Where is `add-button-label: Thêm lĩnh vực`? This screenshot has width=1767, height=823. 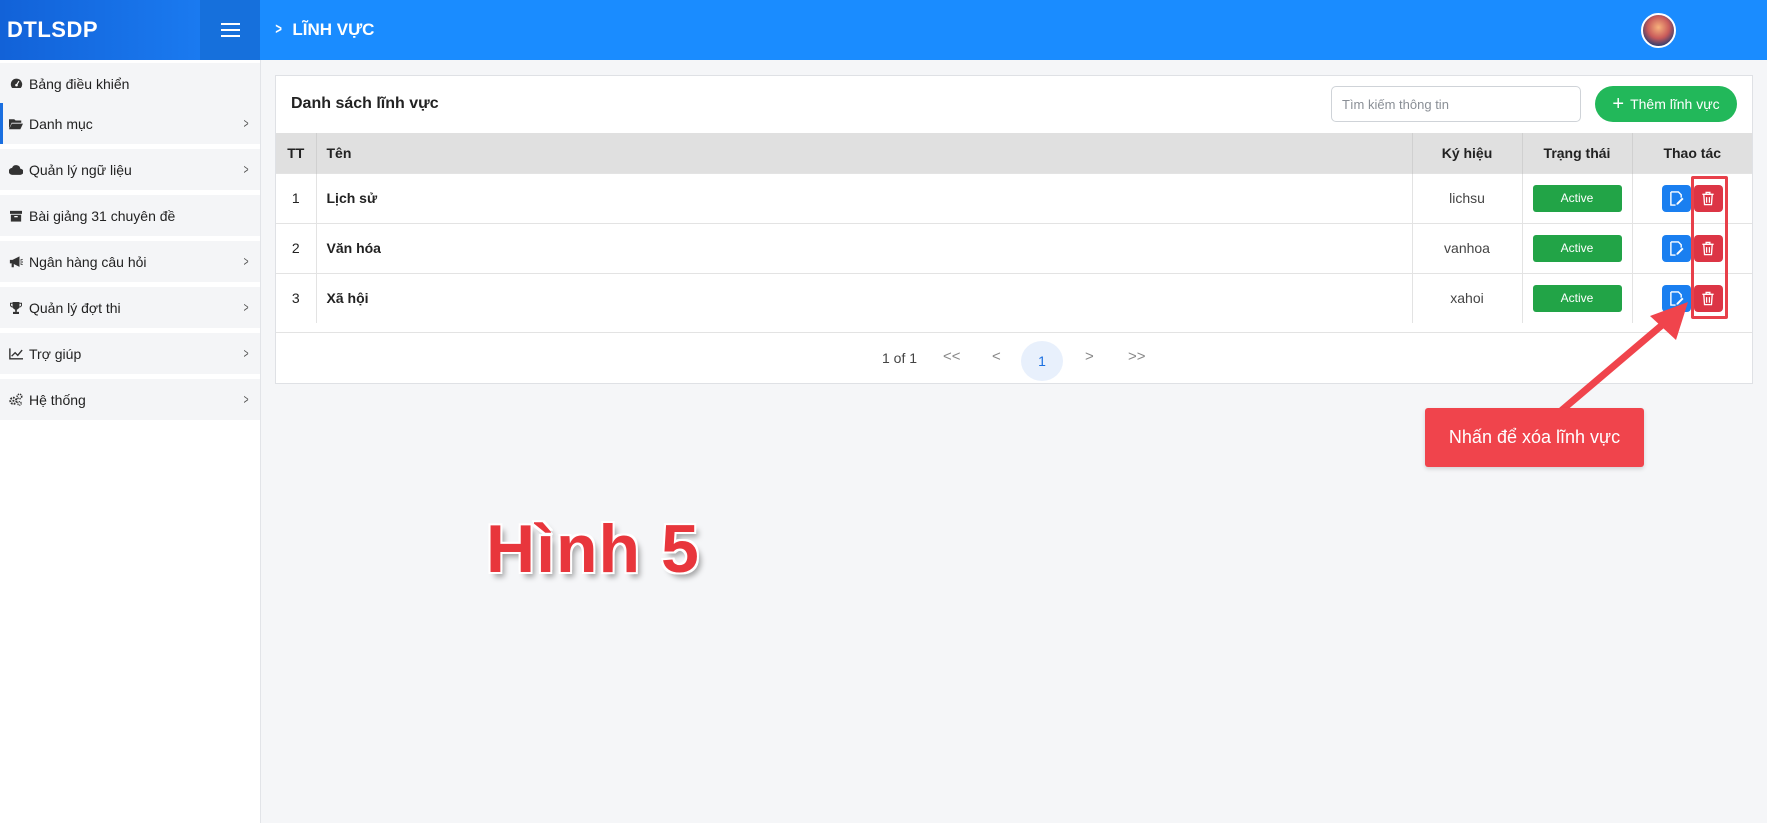 add-button-label: Thêm lĩnh vực is located at coordinates (1675, 104).